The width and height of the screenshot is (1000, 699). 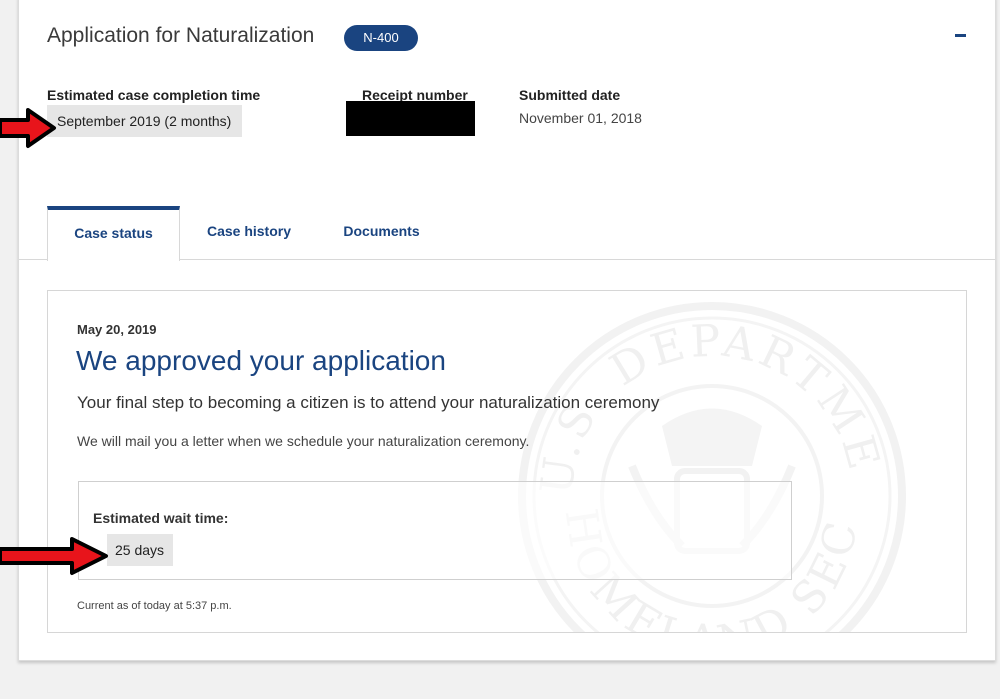 I want to click on submitted-date-value: November 01, 2018, so click(x=580, y=118).